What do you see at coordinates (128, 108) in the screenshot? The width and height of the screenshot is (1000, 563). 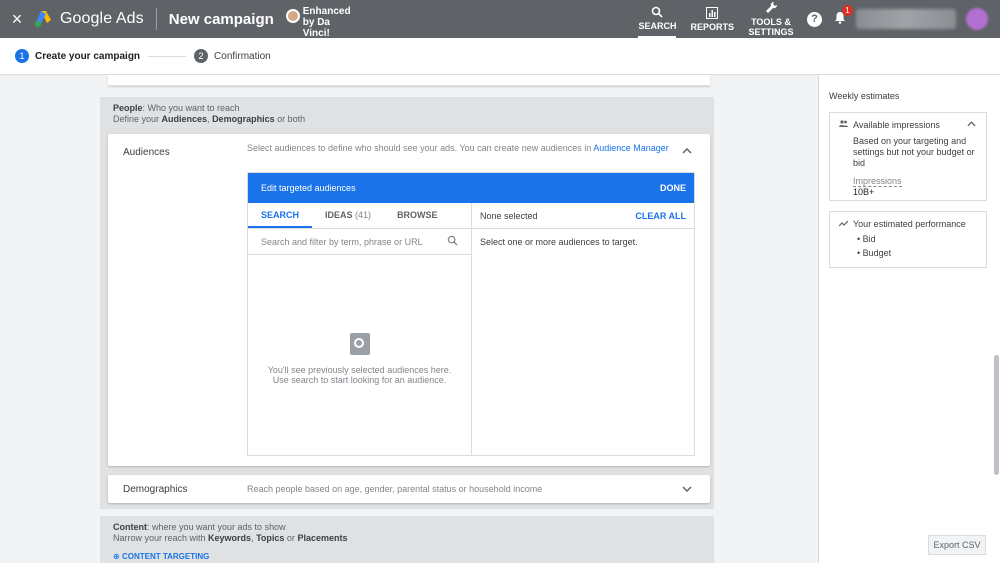 I see `people-heading: People` at bounding box center [128, 108].